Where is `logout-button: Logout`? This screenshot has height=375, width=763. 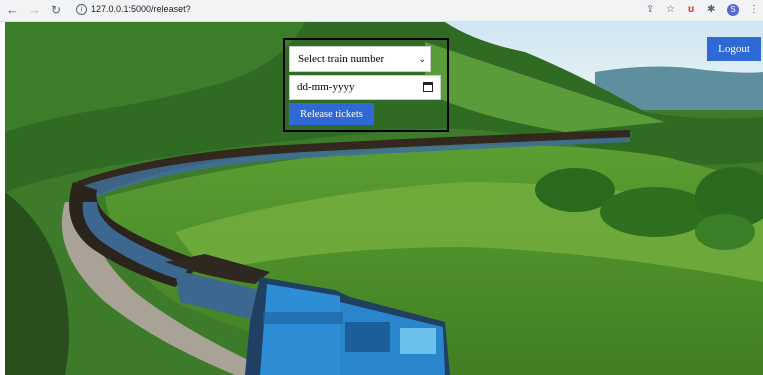 logout-button: Logout is located at coordinates (734, 49).